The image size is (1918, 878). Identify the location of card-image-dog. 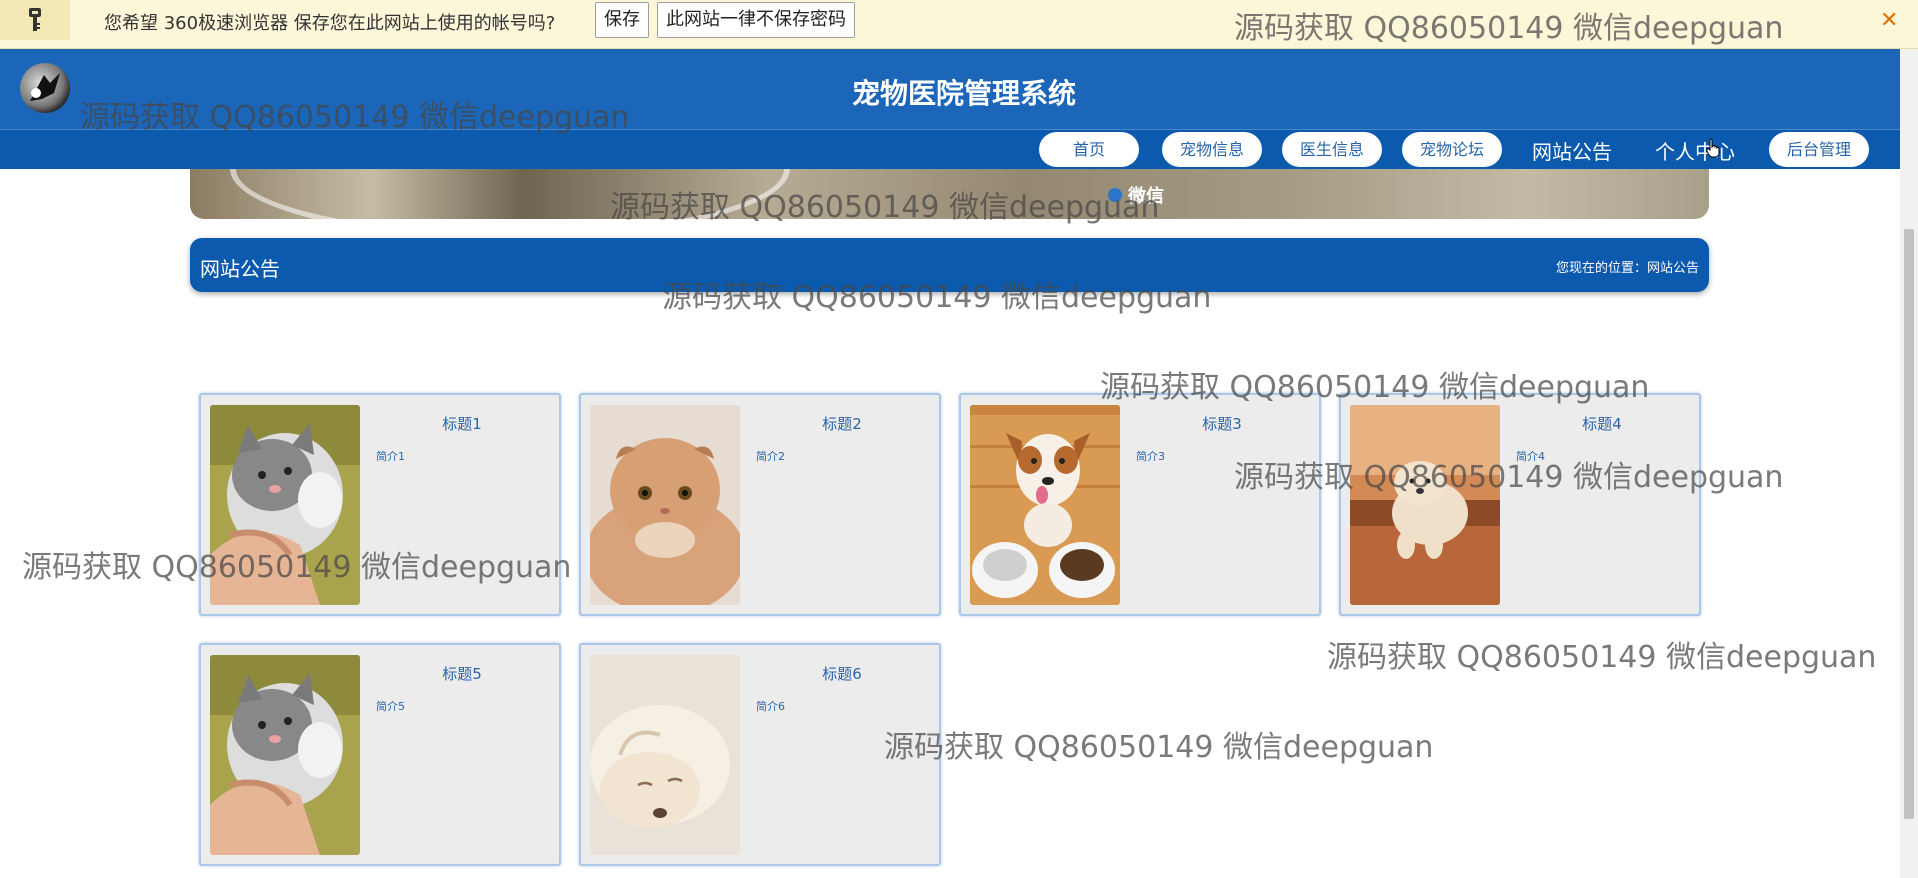
(1045, 505).